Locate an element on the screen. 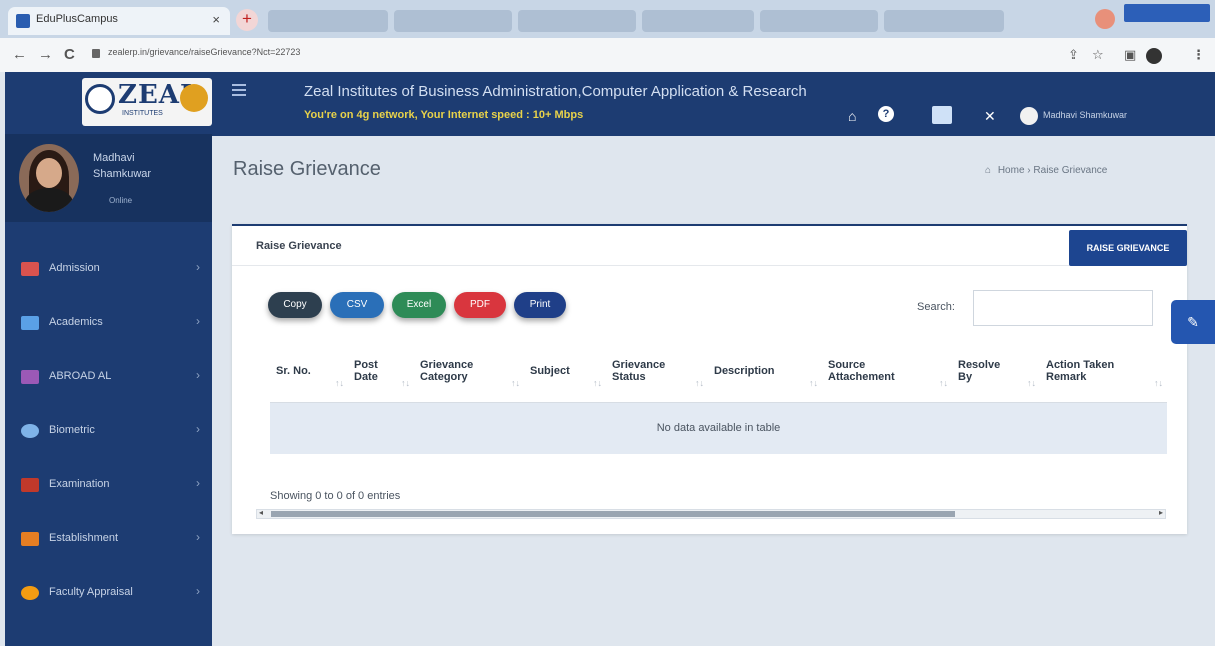 This screenshot has height=646, width=1215. sidebar-item-biometric: Biometric › is located at coordinates (108, 430).